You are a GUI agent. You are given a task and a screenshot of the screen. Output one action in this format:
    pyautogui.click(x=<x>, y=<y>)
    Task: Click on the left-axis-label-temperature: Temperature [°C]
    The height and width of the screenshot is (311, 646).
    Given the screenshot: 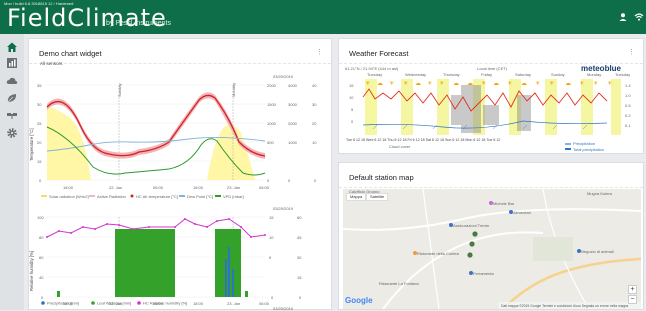 What is the action you would take?
    pyautogui.click(x=31, y=144)
    